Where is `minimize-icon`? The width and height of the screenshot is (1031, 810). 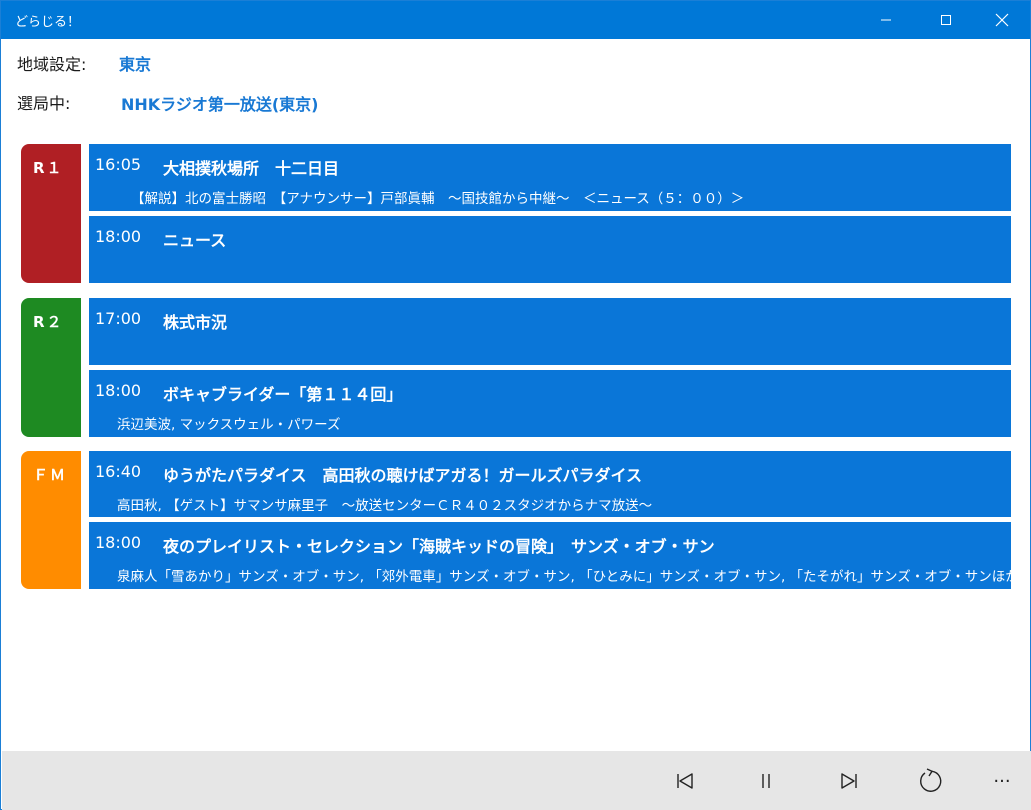
minimize-icon is located at coordinates (886, 20).